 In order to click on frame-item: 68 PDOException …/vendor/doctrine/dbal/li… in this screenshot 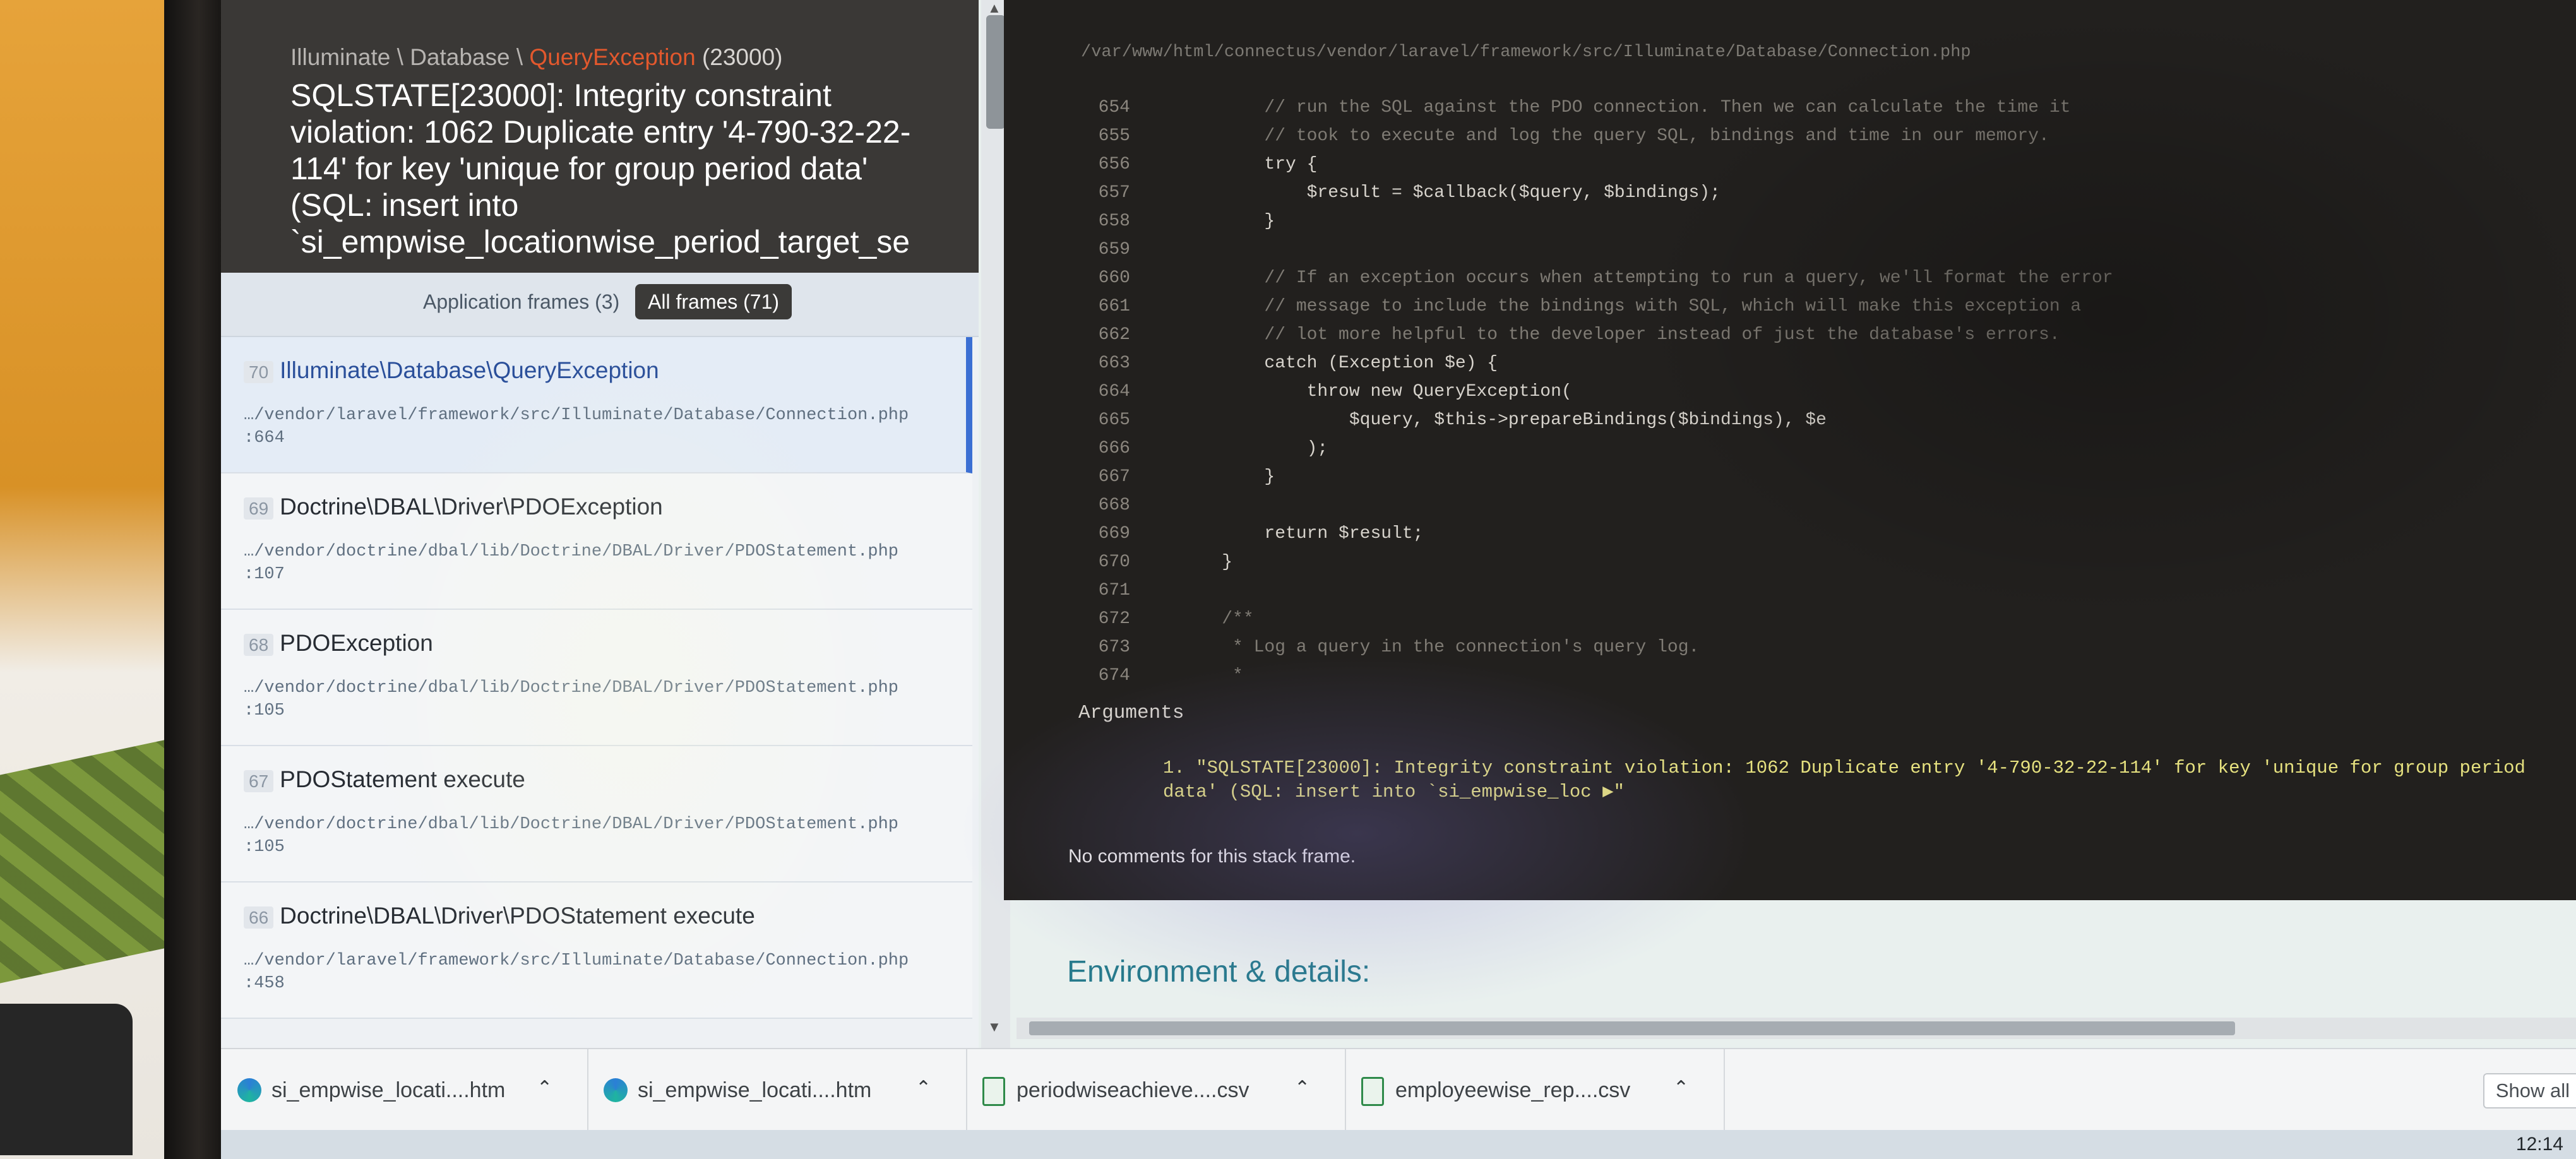, I will do `click(596, 678)`.